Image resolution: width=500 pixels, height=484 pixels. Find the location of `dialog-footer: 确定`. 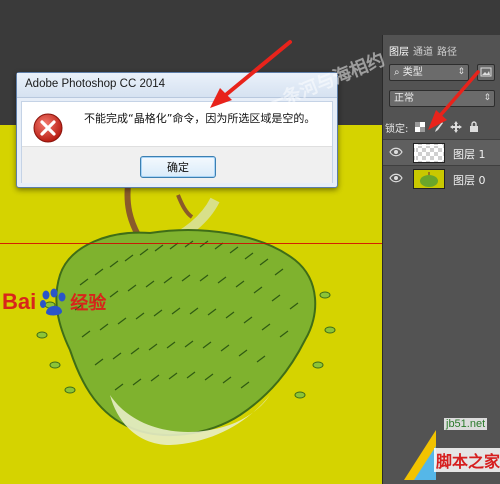

dialog-footer: 确定 is located at coordinates (177, 164).